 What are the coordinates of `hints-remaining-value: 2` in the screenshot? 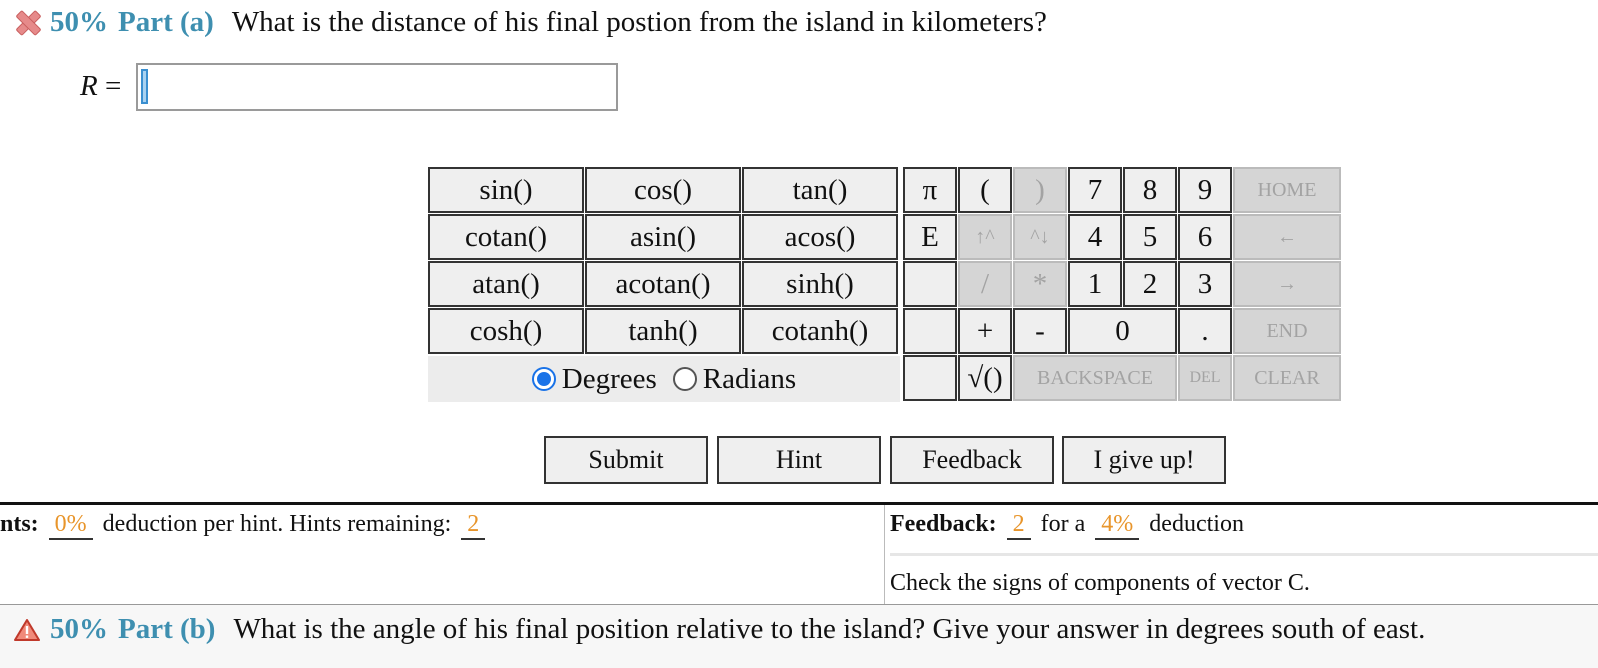 It's located at (473, 525).